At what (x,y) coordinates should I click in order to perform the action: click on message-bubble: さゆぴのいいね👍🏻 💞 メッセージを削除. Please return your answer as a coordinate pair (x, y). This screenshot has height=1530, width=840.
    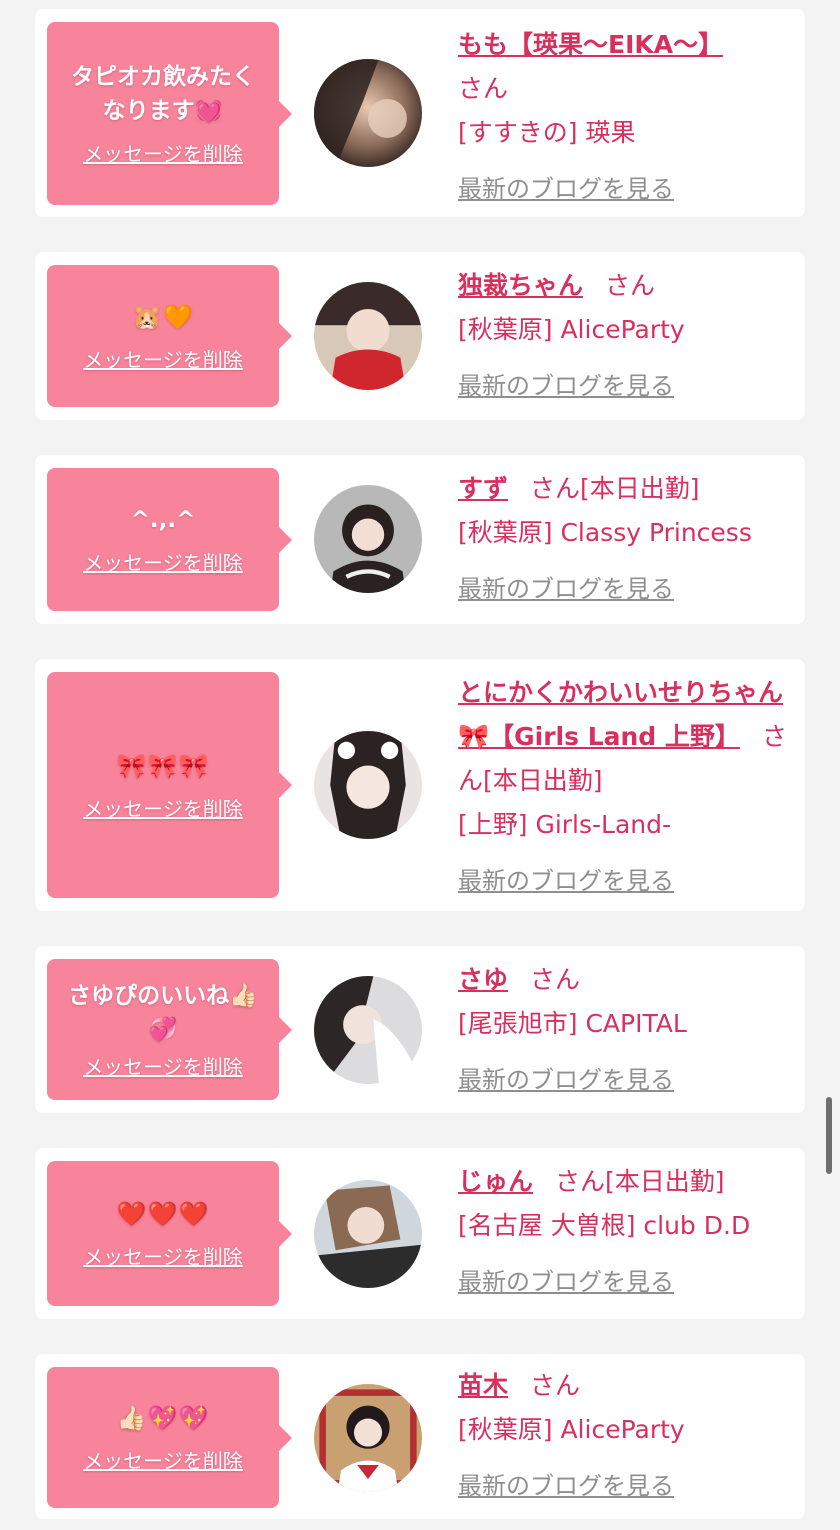
    Looking at the image, I should click on (169, 1029).